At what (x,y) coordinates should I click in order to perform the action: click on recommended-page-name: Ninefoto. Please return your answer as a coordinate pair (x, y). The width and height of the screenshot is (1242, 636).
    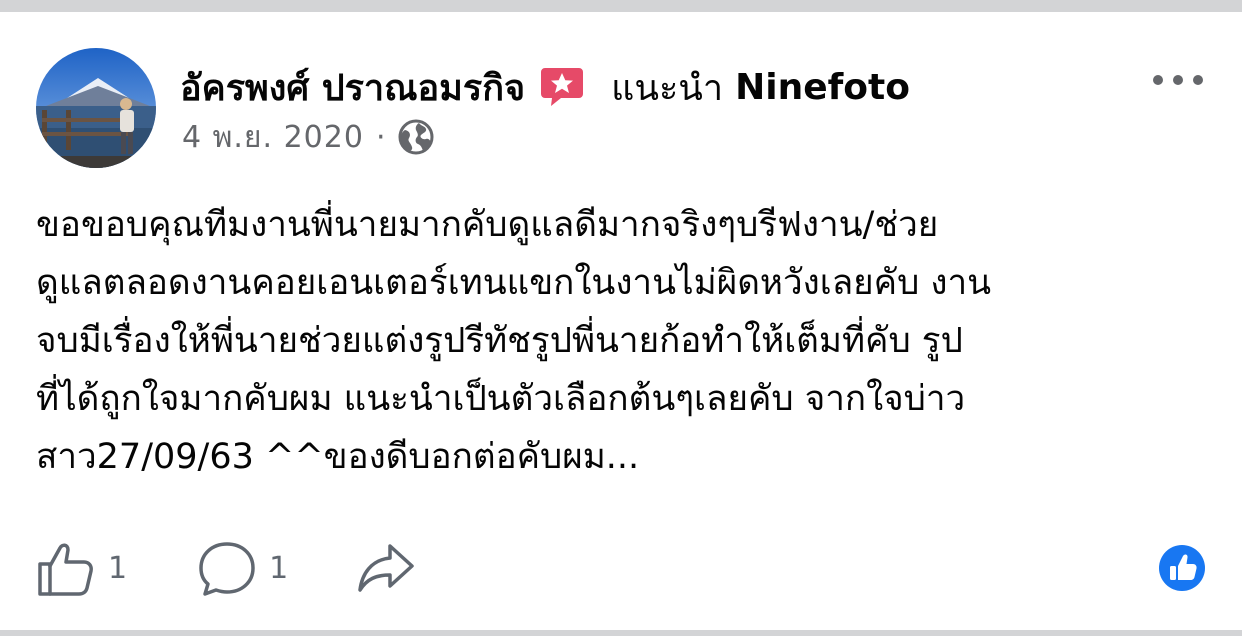
    Looking at the image, I should click on (822, 87).